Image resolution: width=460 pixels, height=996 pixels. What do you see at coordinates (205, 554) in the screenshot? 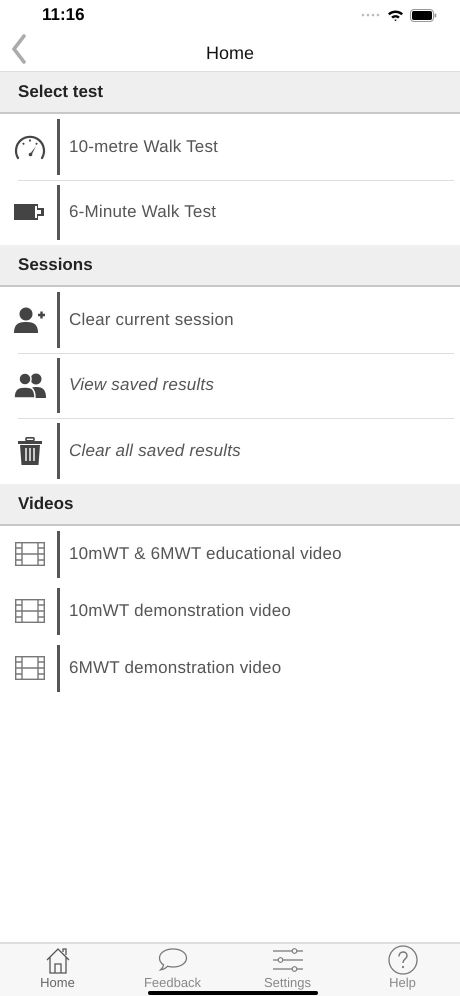
I see `item-label: 10mWT & 6MWT educational video` at bounding box center [205, 554].